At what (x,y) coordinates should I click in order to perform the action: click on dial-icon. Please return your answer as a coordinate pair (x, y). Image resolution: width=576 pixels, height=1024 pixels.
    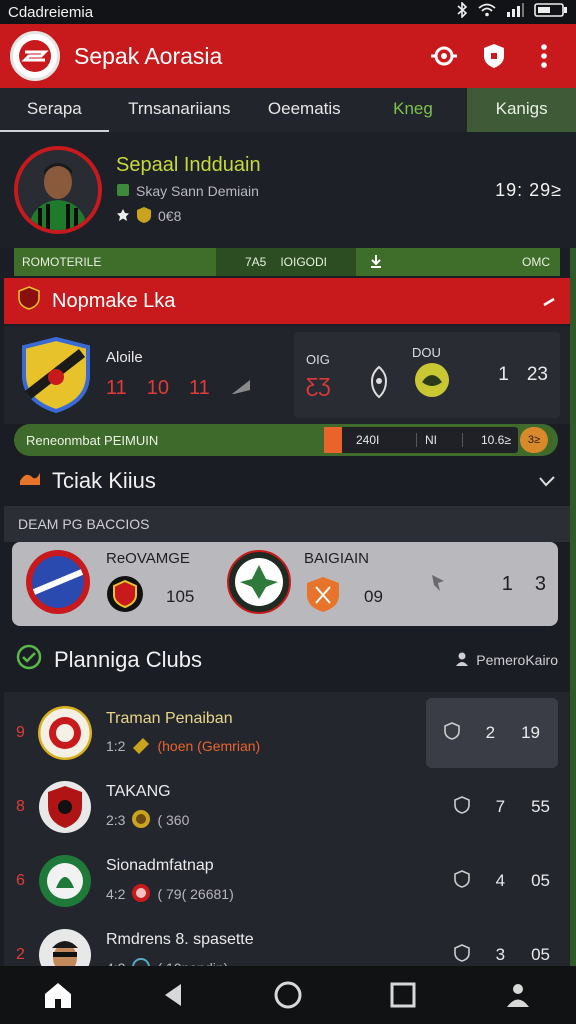
    Looking at the image, I should click on (444, 56).